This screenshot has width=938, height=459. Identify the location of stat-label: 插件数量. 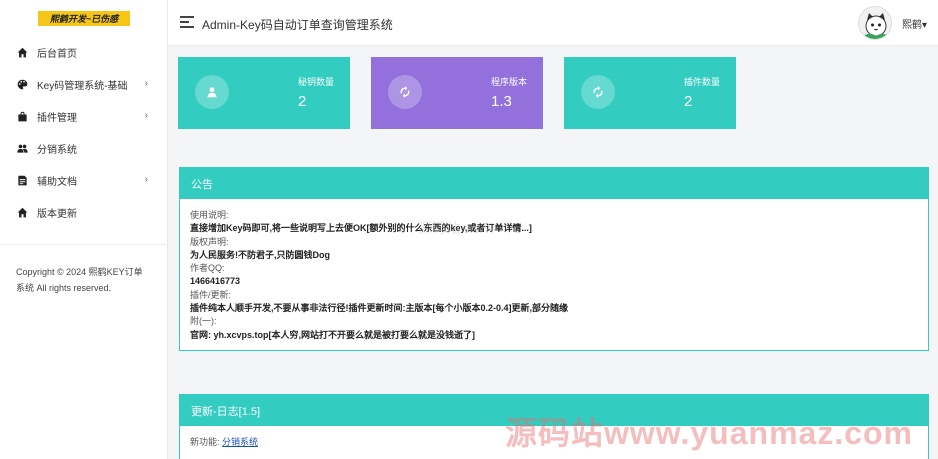
(702, 82).